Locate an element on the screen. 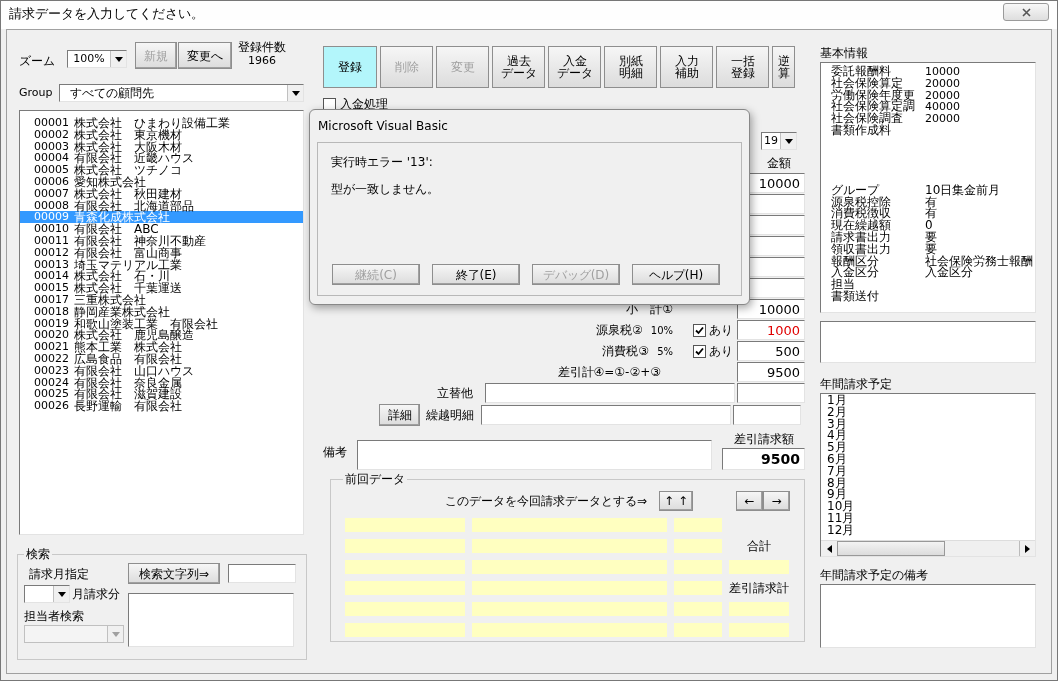 The width and height of the screenshot is (1058, 681). horizontal-scrollbar is located at coordinates (928, 548).